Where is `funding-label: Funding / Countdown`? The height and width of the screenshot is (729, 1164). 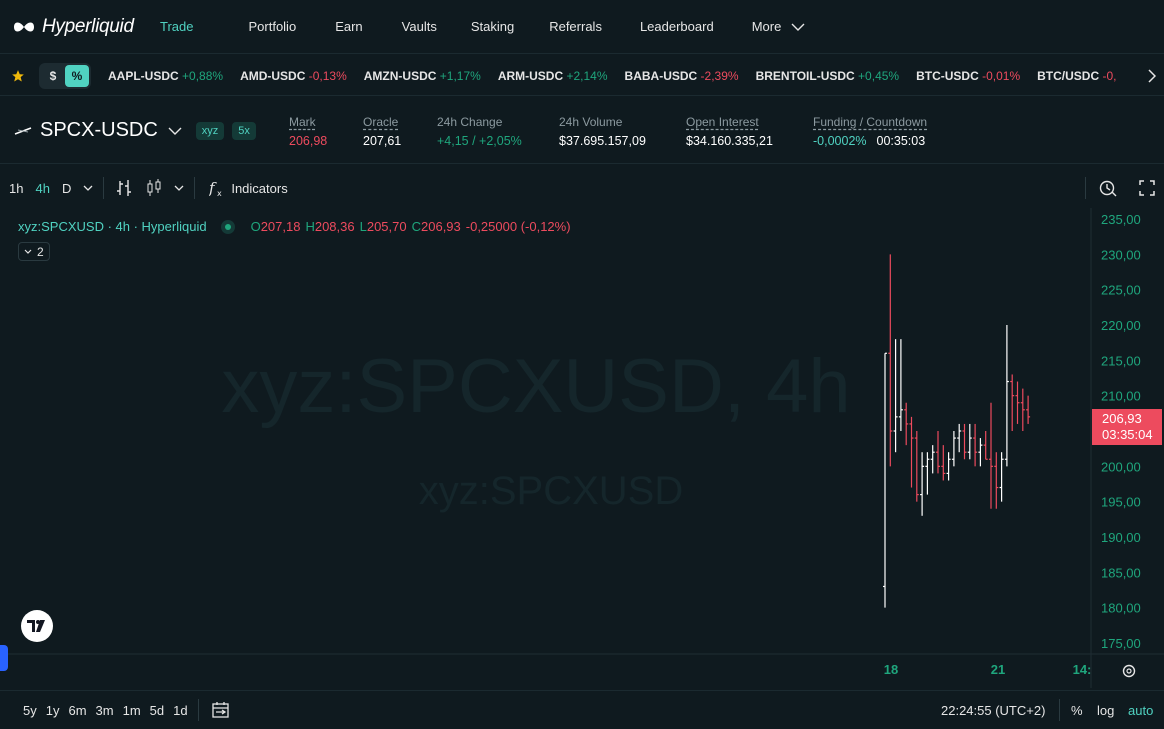 funding-label: Funding / Countdown is located at coordinates (870, 122).